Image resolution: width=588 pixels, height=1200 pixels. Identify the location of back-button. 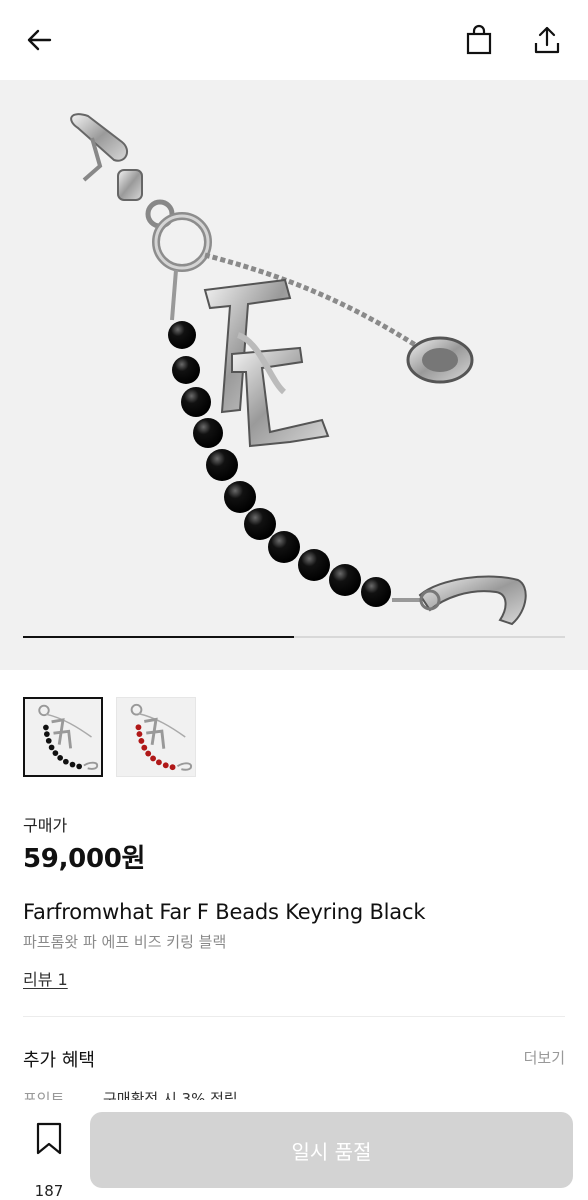
(39, 40).